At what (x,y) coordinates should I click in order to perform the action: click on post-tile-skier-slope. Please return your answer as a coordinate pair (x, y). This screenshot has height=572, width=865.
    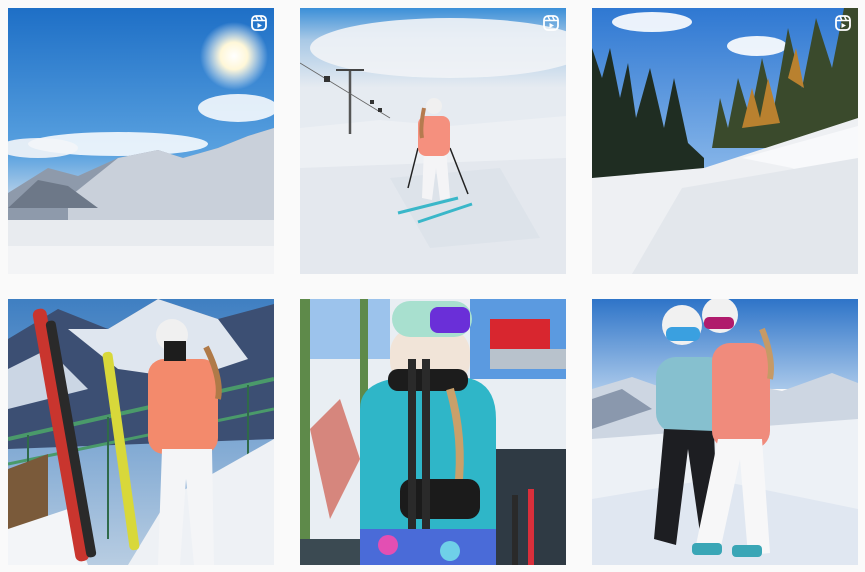
    Looking at the image, I should click on (433, 141).